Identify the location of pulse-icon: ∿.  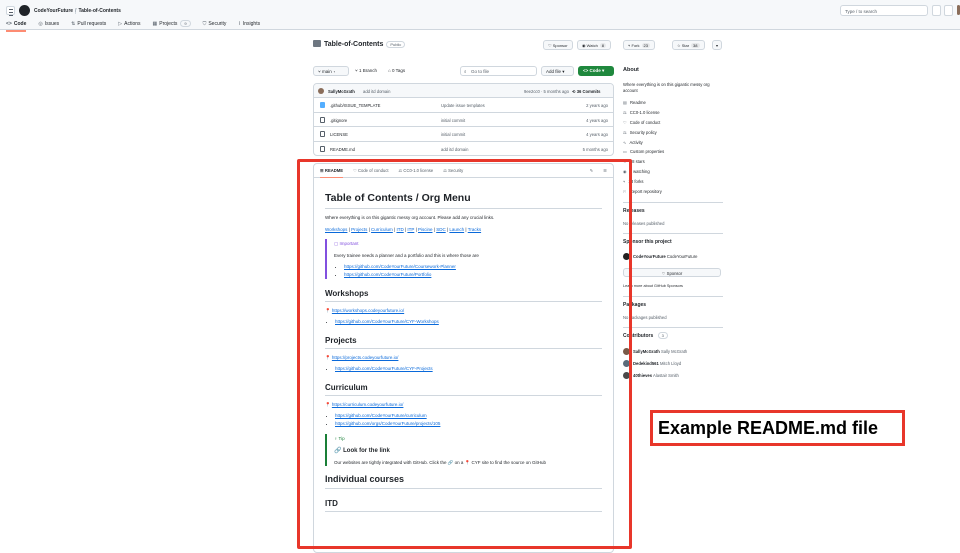
(625, 142).